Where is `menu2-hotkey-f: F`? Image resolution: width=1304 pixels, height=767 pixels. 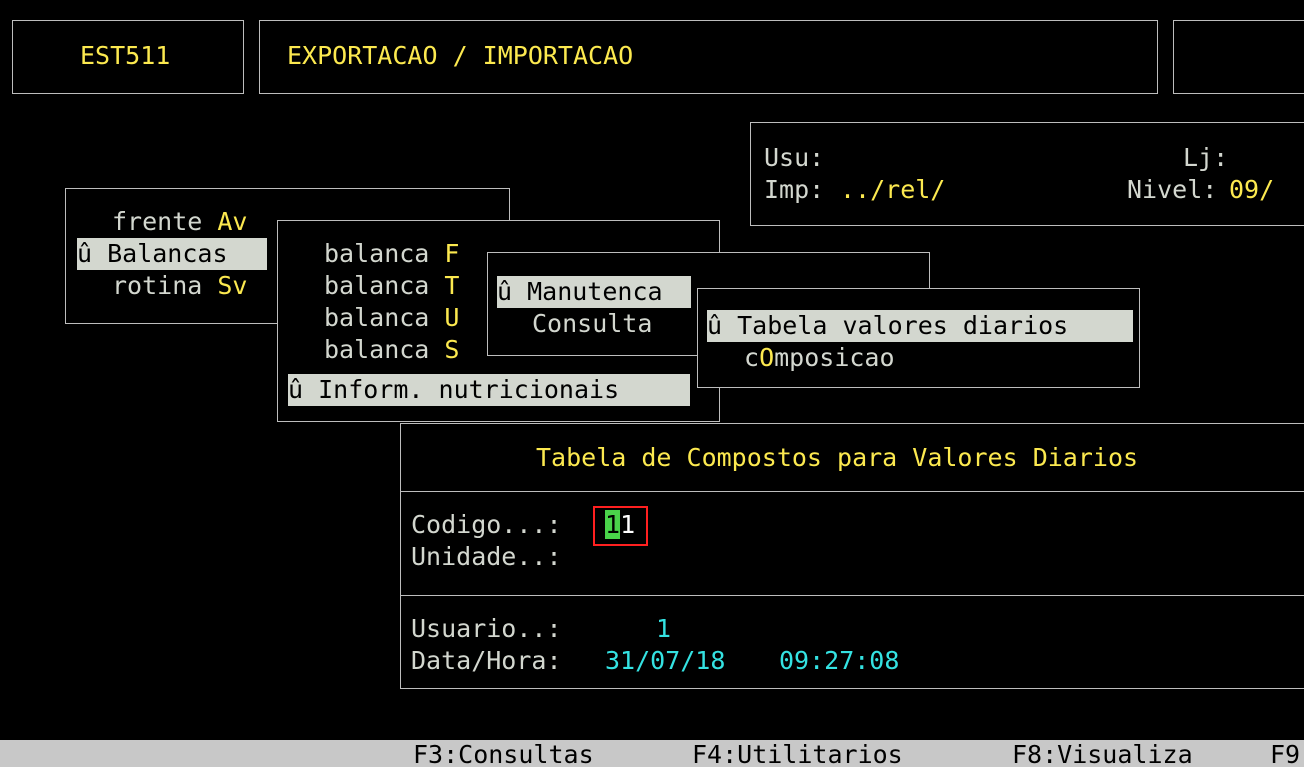
menu2-hotkey-f: F is located at coordinates (452, 253).